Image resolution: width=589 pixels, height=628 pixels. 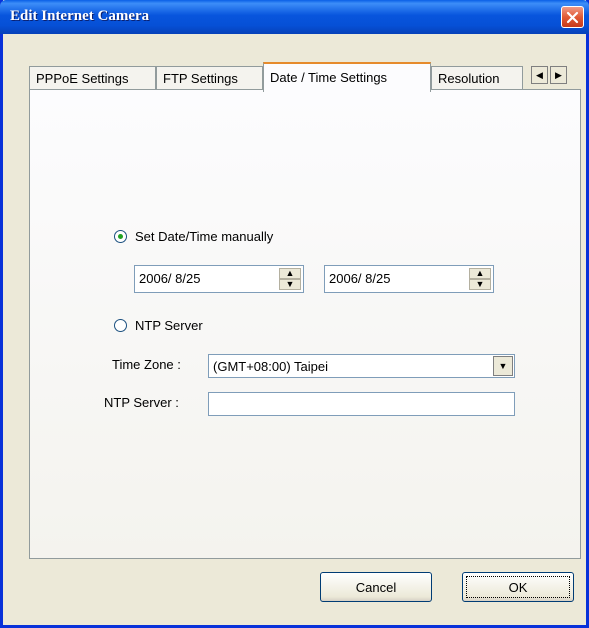 I want to click on time-zone-dropdown-button: ▼, so click(x=503, y=366).